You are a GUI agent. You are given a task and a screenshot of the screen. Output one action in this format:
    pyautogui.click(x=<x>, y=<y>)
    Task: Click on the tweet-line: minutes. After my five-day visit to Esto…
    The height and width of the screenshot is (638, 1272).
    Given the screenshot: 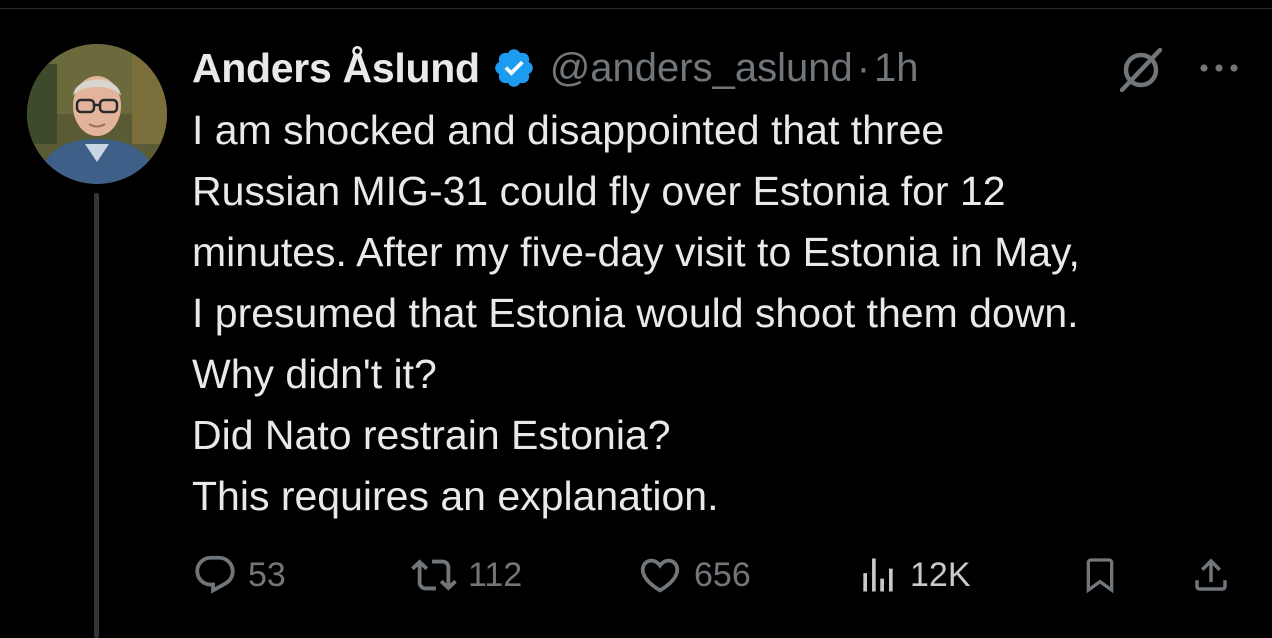 What is the action you would take?
    pyautogui.click(x=636, y=252)
    